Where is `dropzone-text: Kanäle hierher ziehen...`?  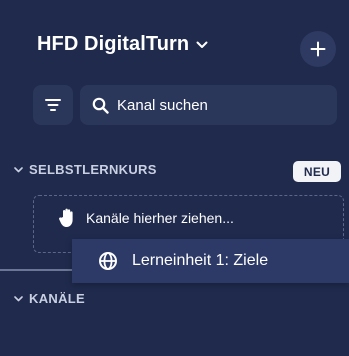
dropzone-text: Kanäle hierher ziehen... is located at coordinates (160, 218).